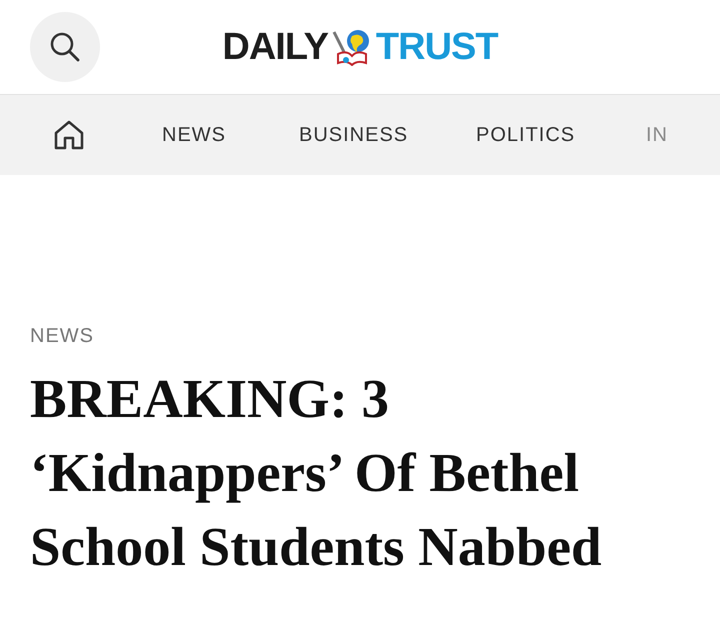 The image size is (720, 626). I want to click on logo-text: TRUST, so click(437, 47).